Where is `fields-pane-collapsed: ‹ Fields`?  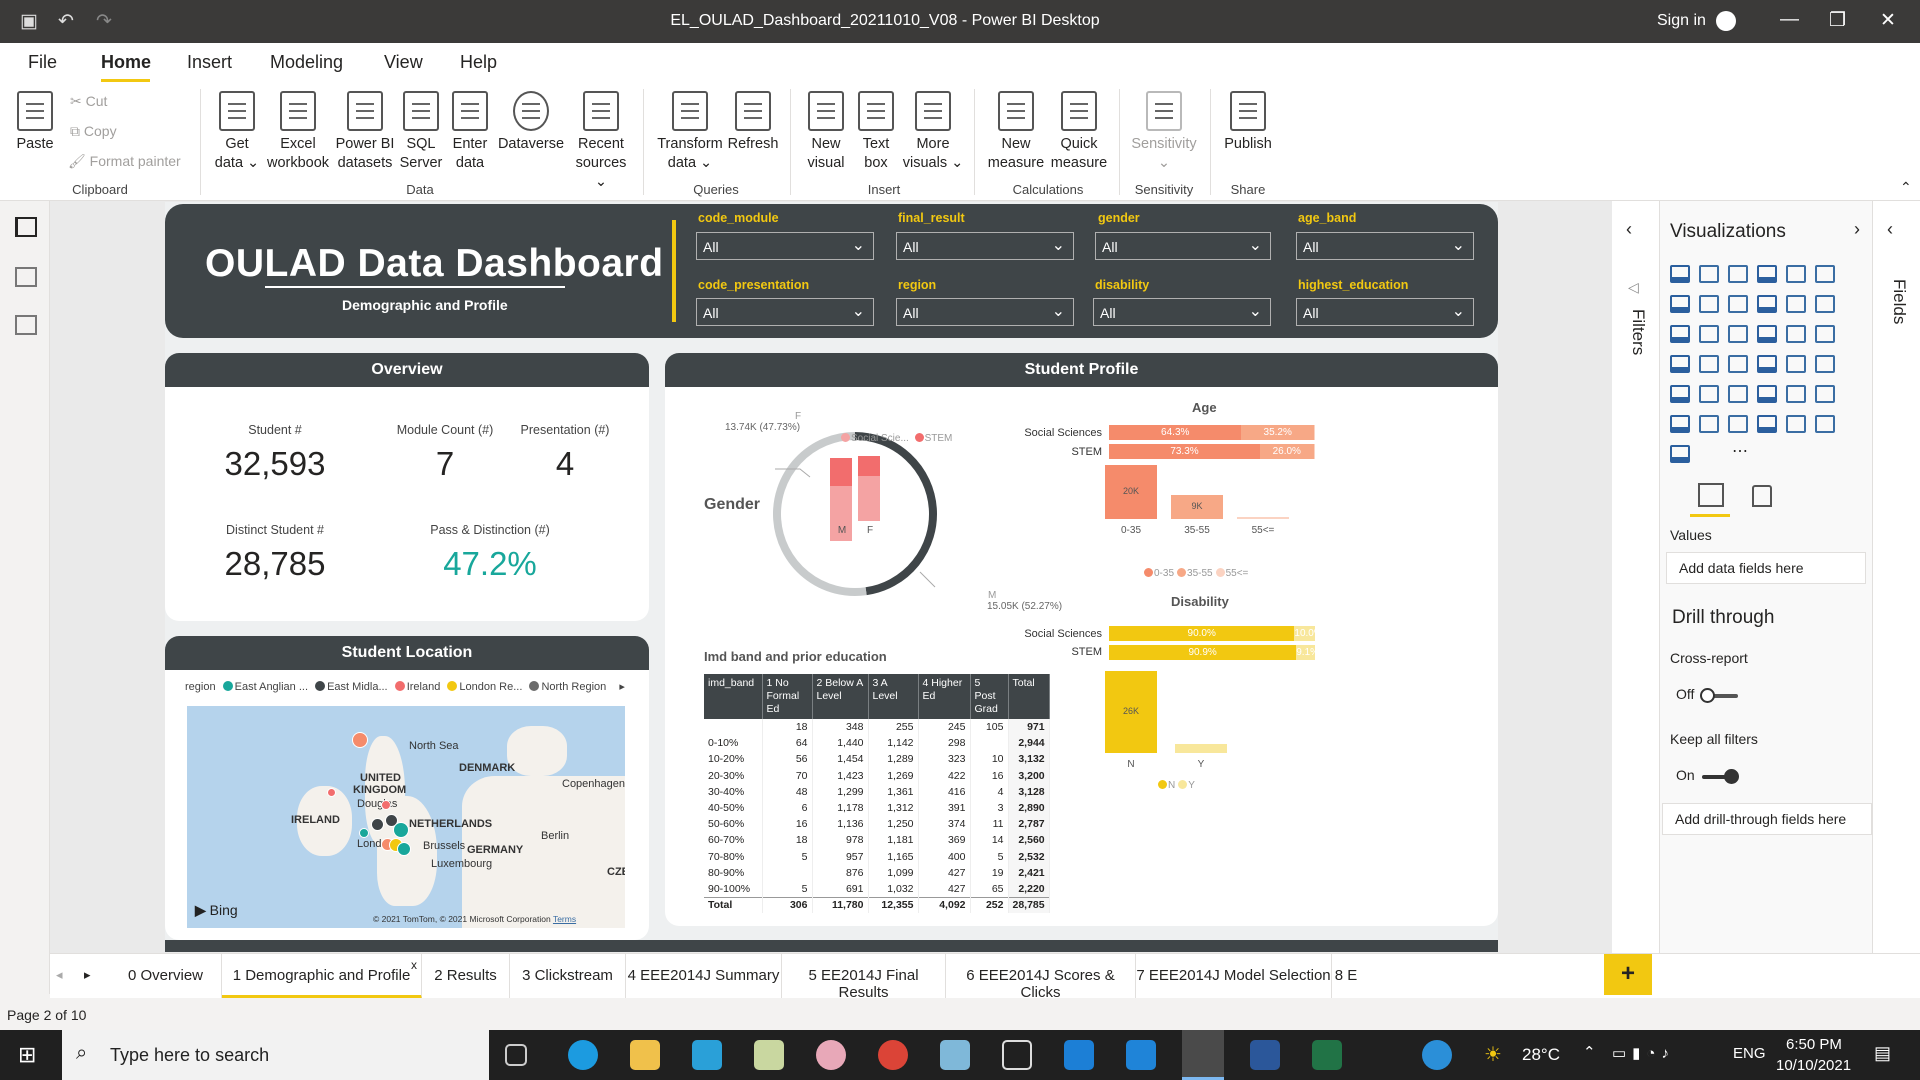 fields-pane-collapsed: ‹ Fields is located at coordinates (1896, 577).